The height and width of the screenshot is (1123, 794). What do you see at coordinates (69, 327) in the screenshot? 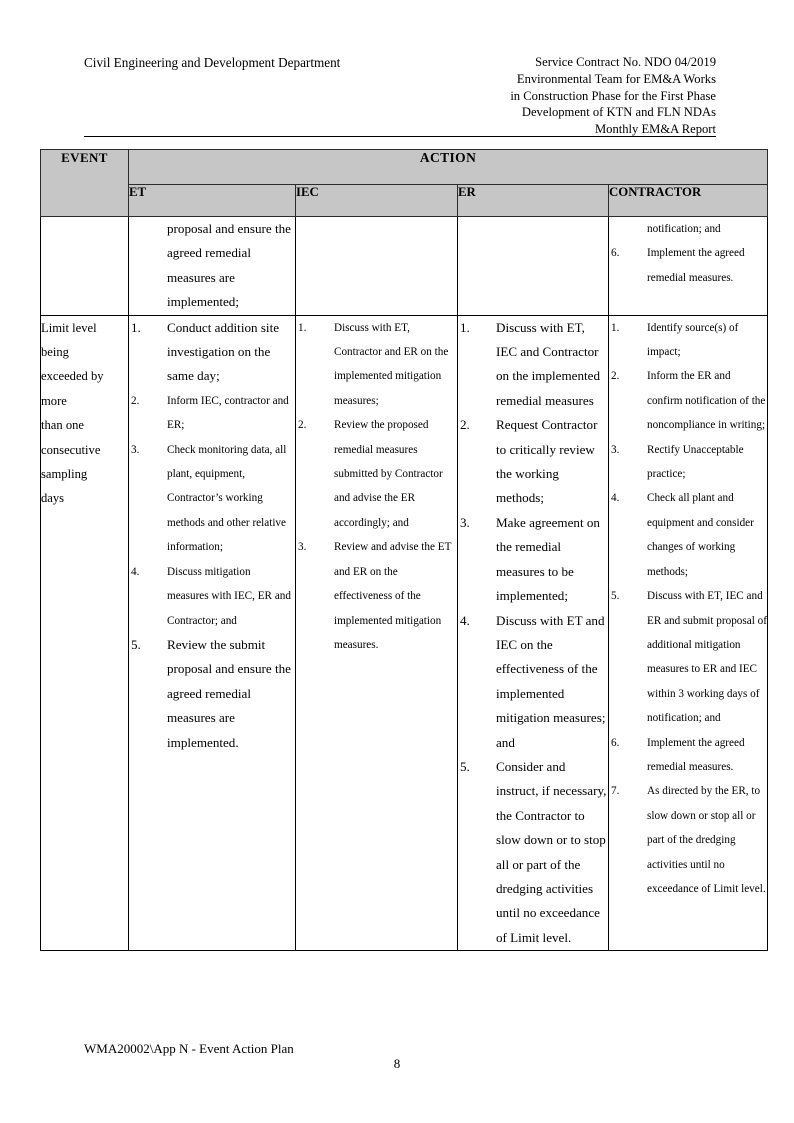
I see `event-text-line: Limit level` at bounding box center [69, 327].